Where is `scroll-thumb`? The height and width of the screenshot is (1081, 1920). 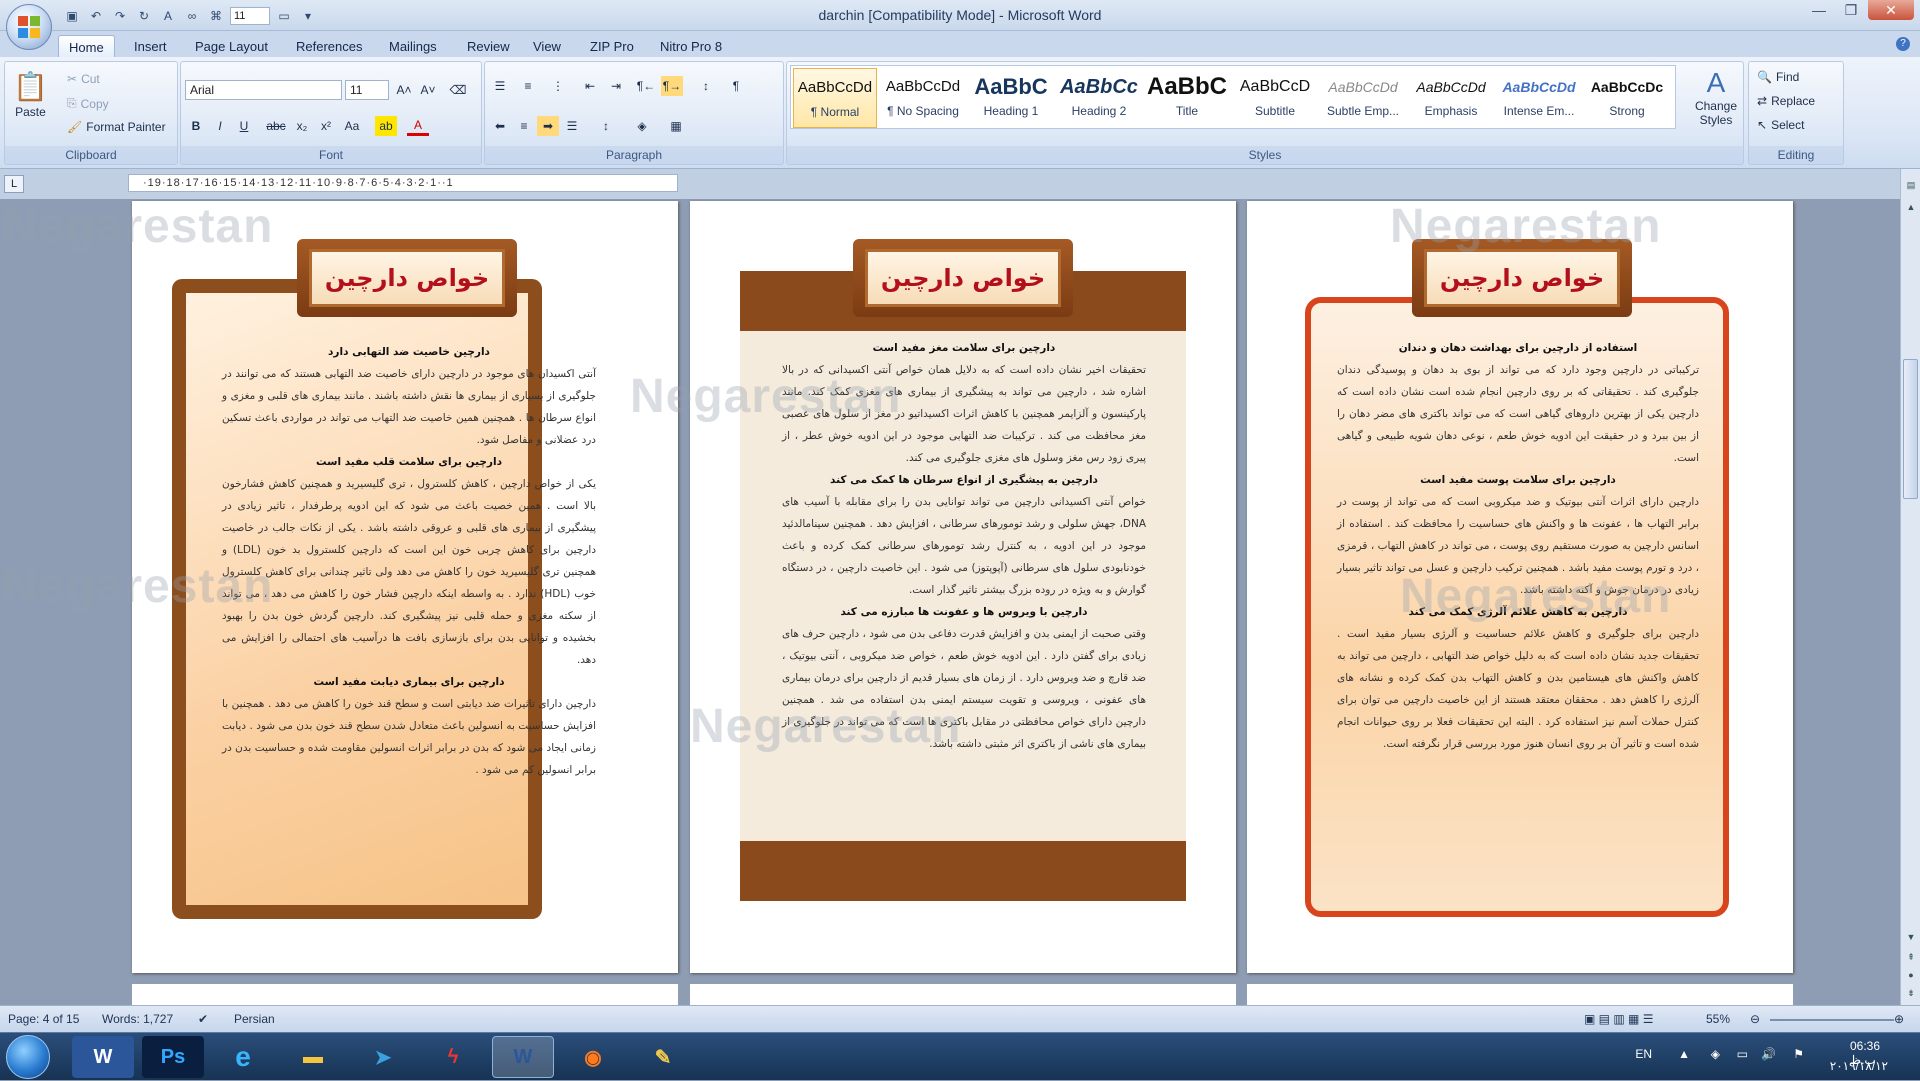
scroll-thumb is located at coordinates (1910, 429).